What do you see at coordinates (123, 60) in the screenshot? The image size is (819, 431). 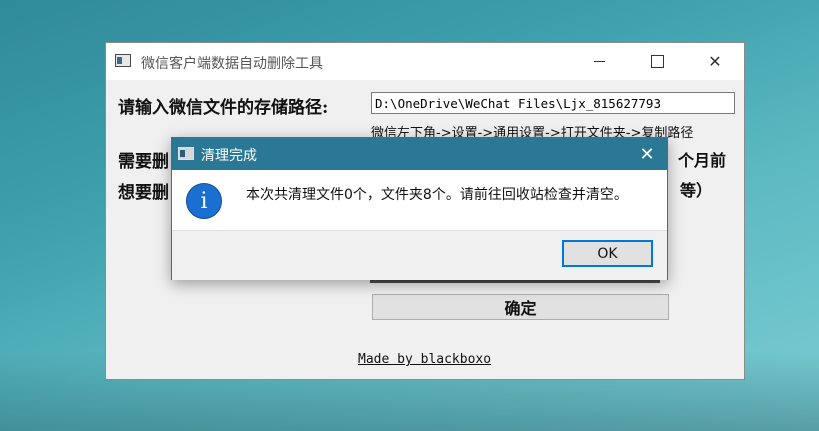 I see `app-window-icon` at bounding box center [123, 60].